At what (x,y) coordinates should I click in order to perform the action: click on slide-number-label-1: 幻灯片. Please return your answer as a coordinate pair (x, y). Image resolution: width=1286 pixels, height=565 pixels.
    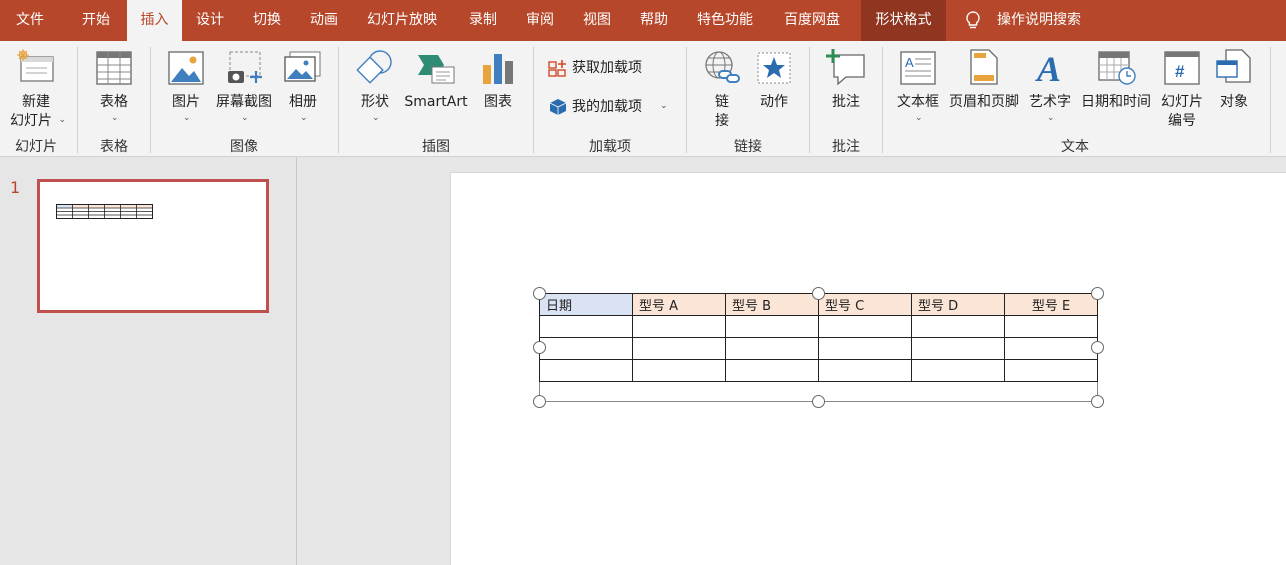
    Looking at the image, I should click on (1182, 102).